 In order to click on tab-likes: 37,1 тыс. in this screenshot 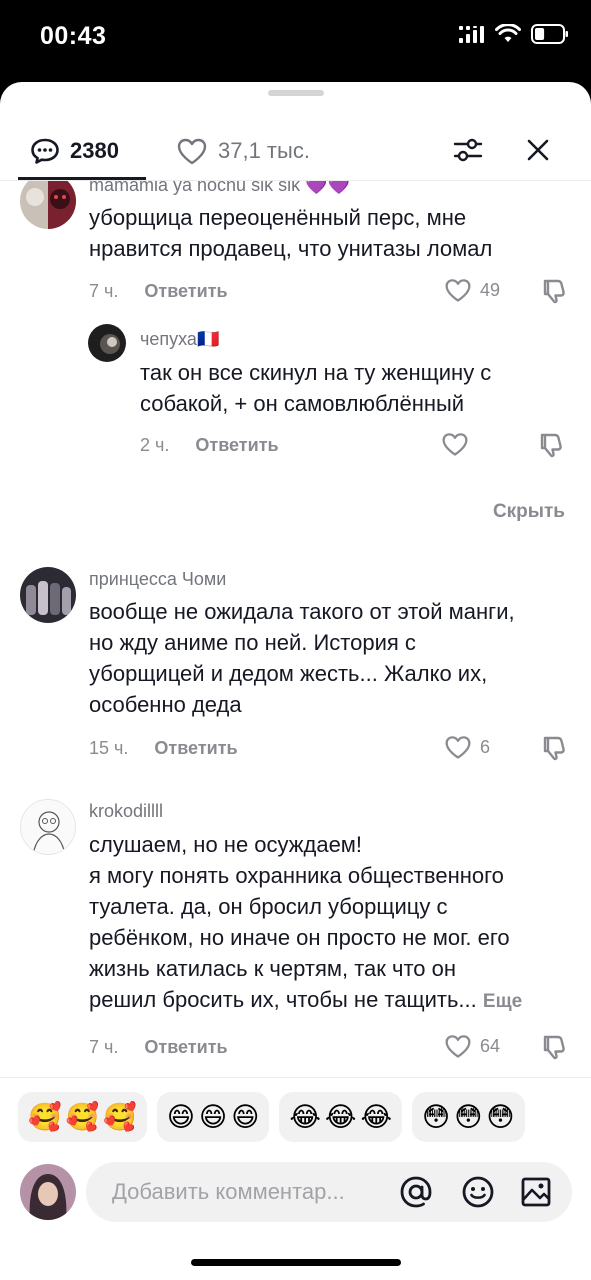, I will do `click(243, 151)`.